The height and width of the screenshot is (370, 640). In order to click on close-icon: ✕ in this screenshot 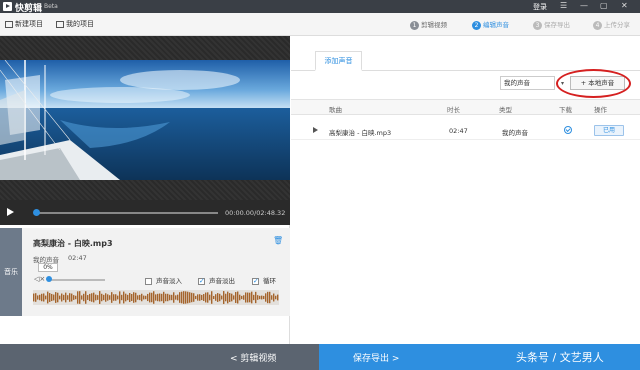, I will do `click(624, 5)`.